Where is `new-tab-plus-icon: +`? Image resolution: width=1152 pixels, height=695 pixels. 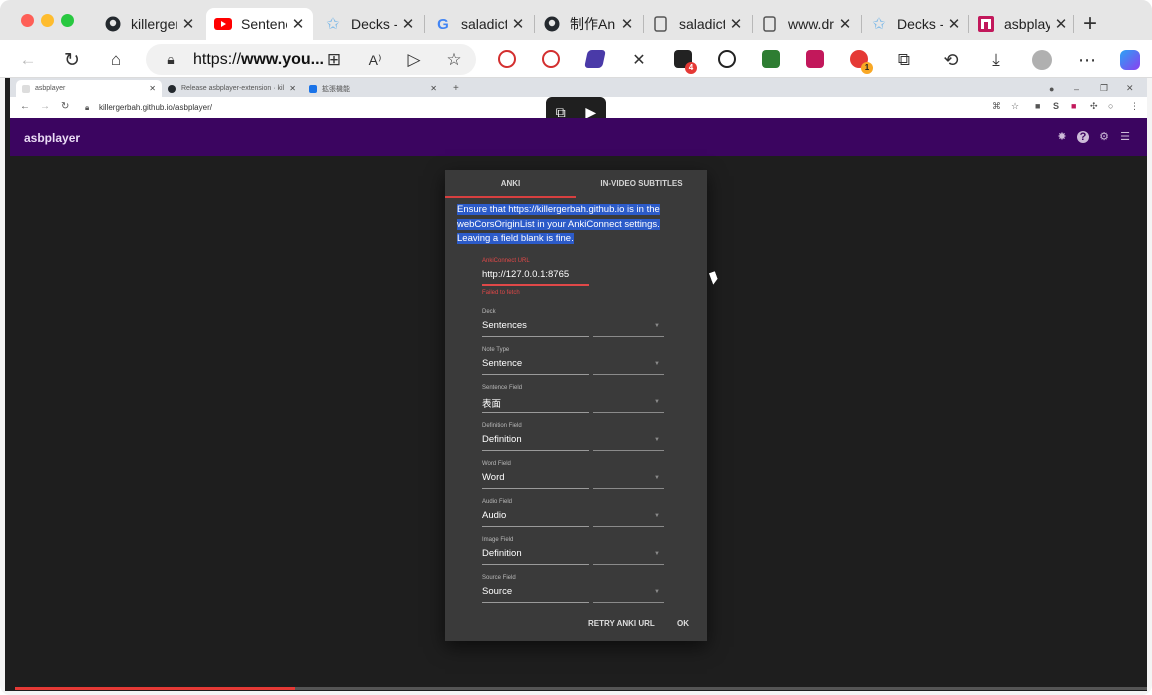
new-tab-plus-icon: + is located at coordinates (1090, 24).